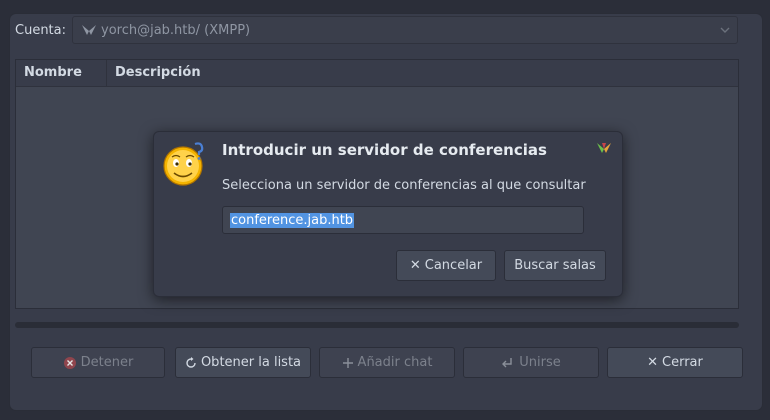 Image resolution: width=770 pixels, height=420 pixels. Describe the element at coordinates (682, 362) in the screenshot. I see `close-label: Cerrar` at that location.